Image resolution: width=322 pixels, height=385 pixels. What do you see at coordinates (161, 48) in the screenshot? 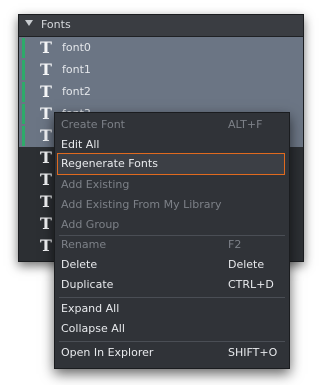
I see `font-item: T font0` at bounding box center [161, 48].